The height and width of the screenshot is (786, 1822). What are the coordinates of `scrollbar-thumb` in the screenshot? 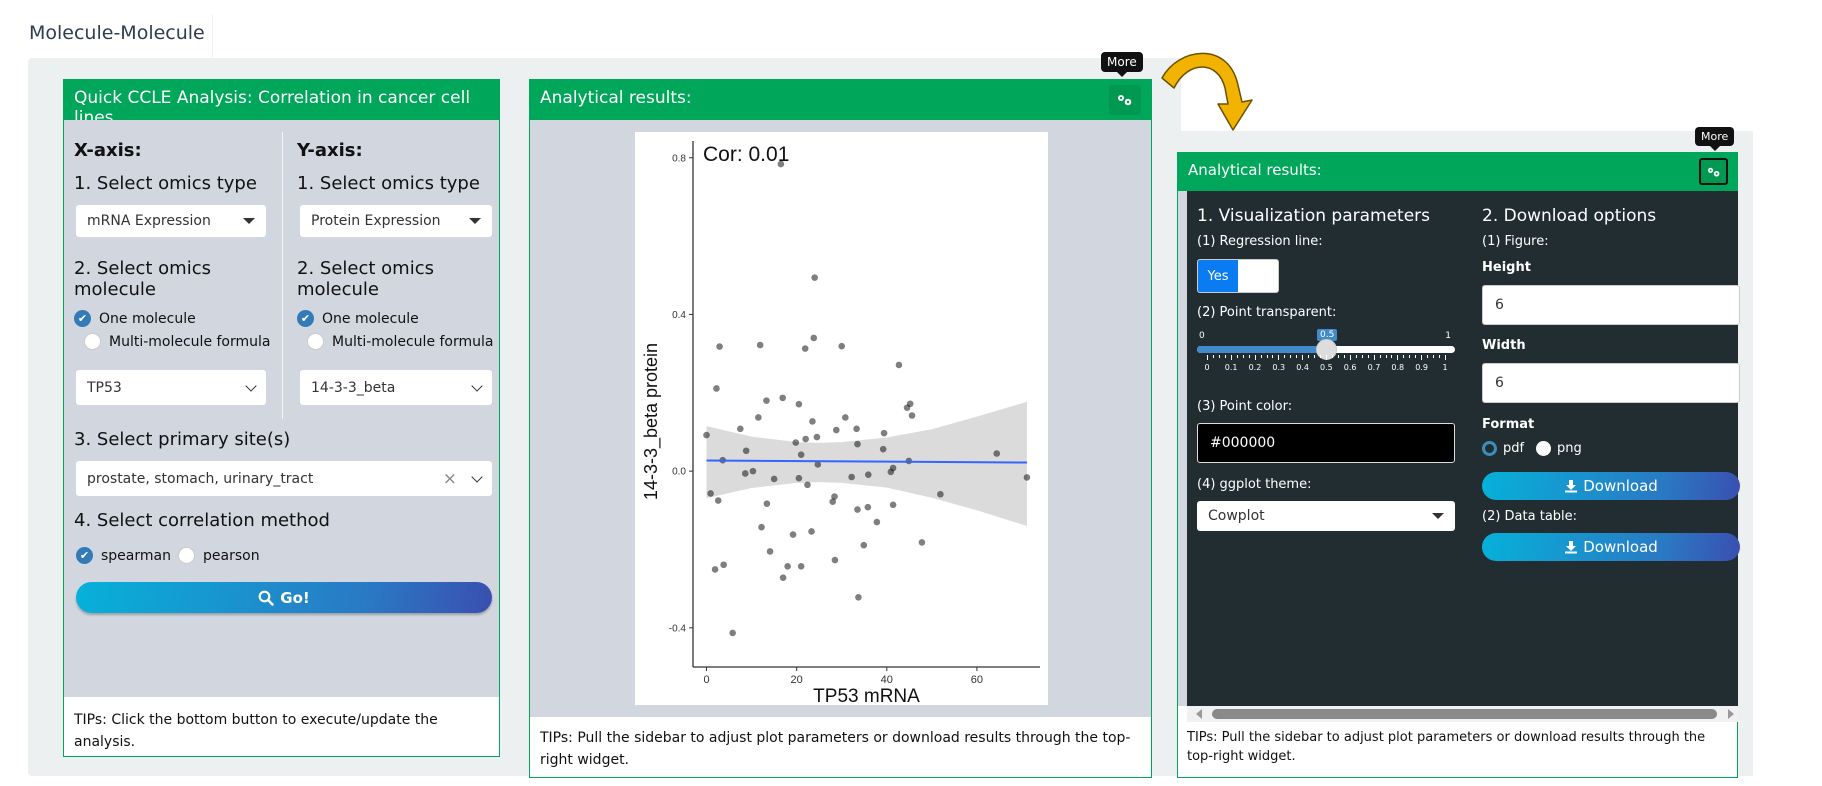 It's located at (1464, 714).